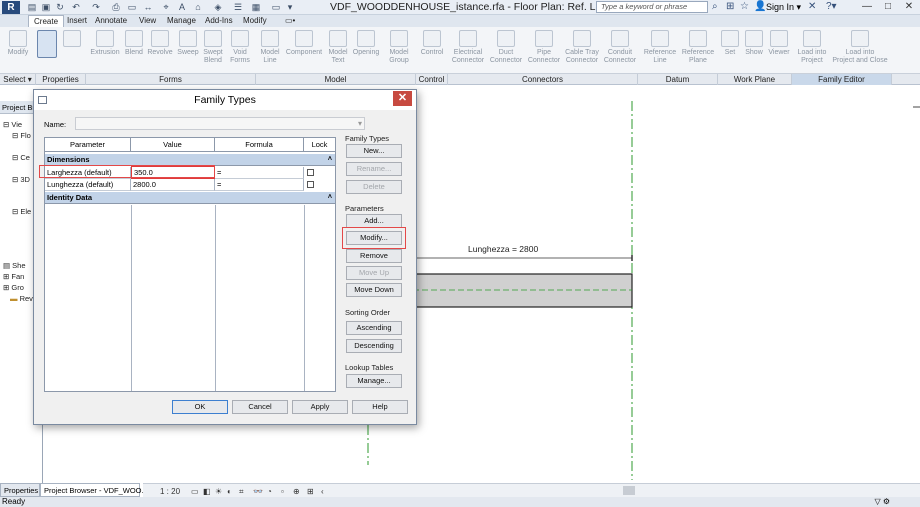 The height and width of the screenshot is (507, 920). Describe the element at coordinates (18, 43) in the screenshot. I see `modify-button: Modify` at that location.